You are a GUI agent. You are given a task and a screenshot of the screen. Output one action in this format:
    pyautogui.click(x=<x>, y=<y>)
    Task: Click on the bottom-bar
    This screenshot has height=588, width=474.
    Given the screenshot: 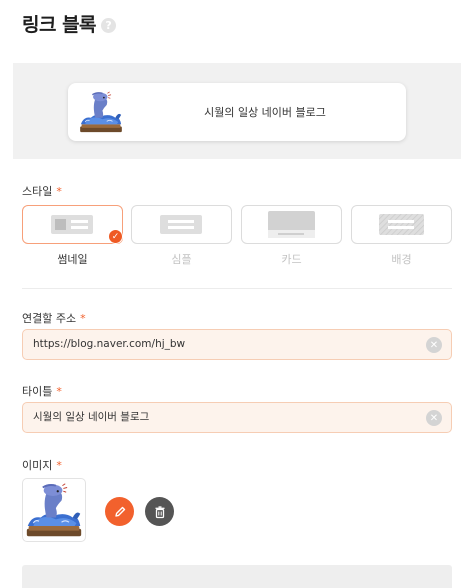 What is the action you would take?
    pyautogui.click(x=237, y=576)
    